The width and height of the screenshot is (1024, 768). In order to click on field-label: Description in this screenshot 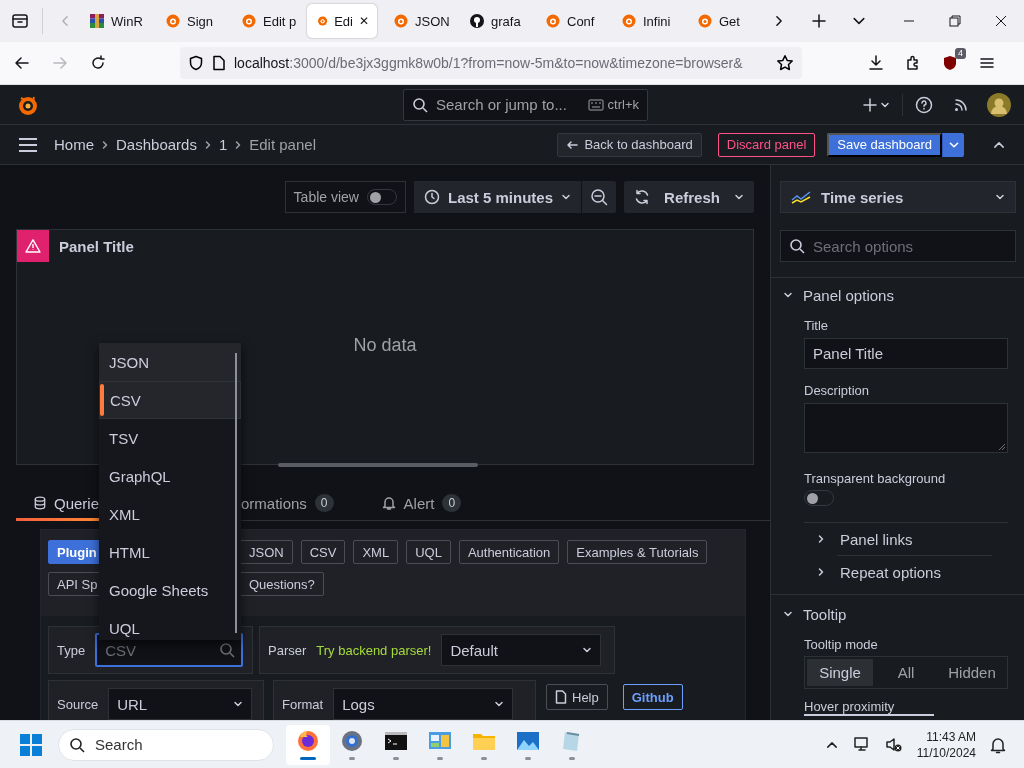, I will do `click(837, 390)`.